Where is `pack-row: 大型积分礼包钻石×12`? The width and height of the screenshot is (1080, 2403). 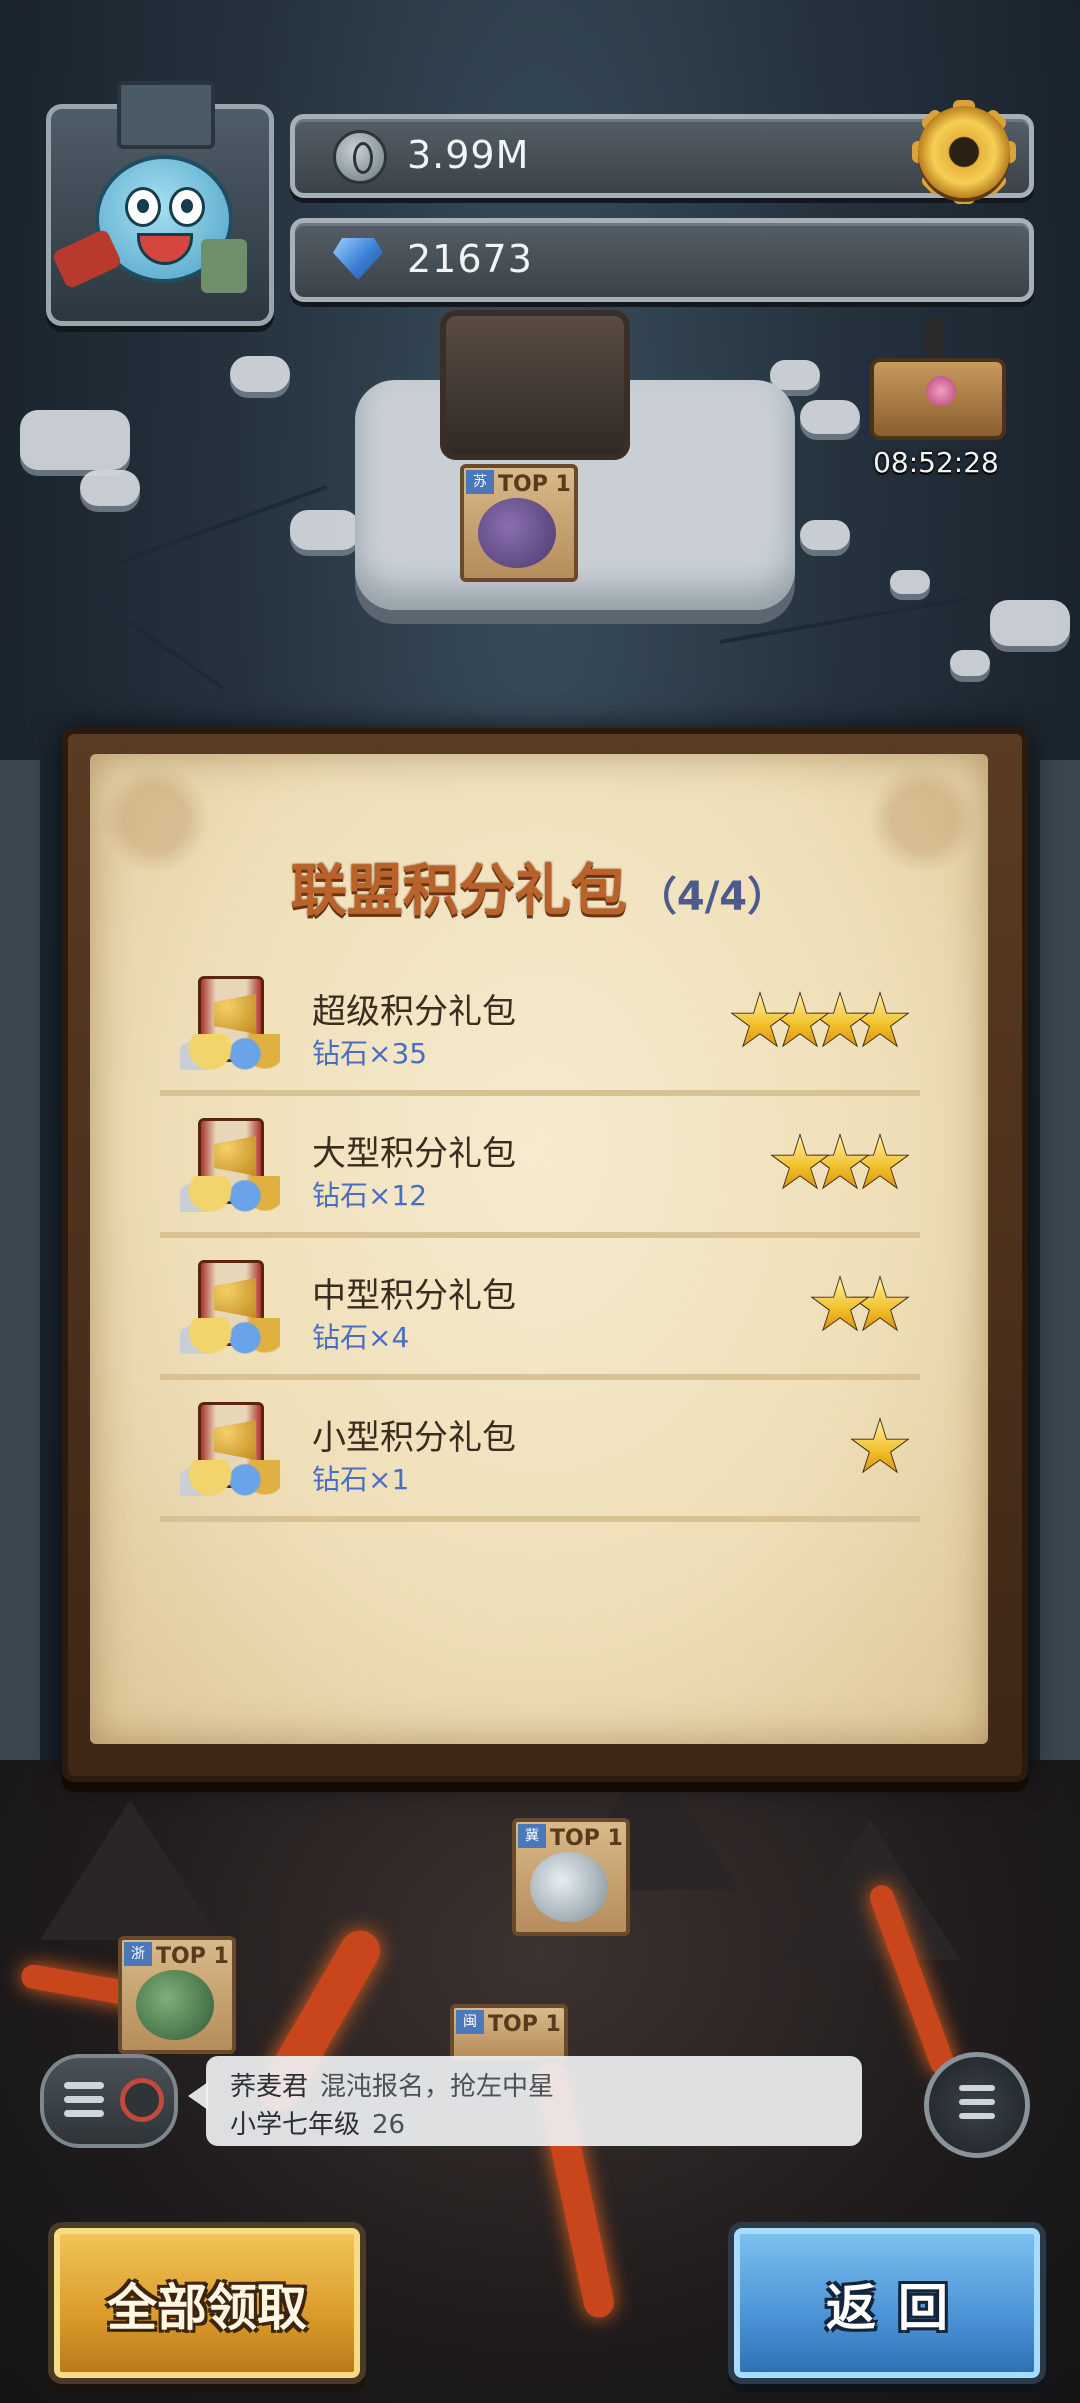 pack-row: 大型积分礼包钻石×12 is located at coordinates (540, 1167).